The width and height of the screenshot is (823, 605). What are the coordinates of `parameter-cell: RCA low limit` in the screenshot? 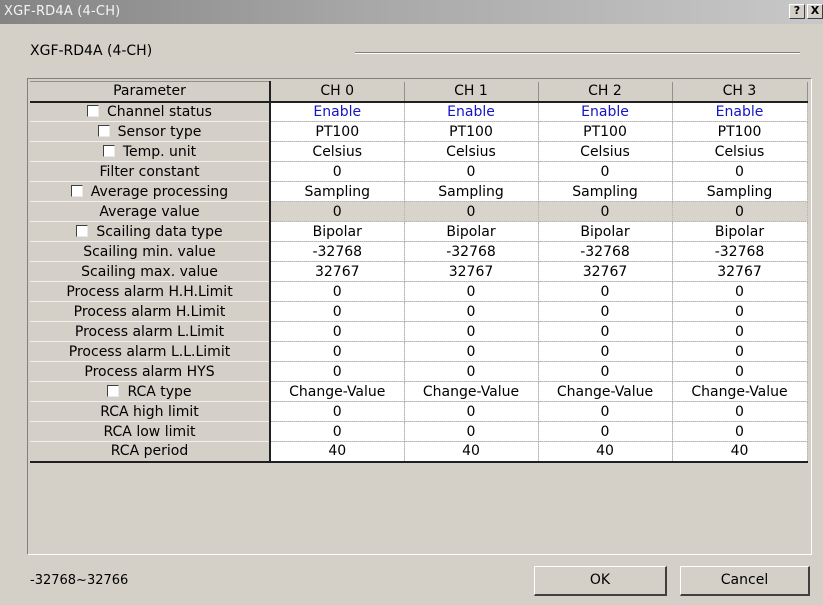 It's located at (150, 431).